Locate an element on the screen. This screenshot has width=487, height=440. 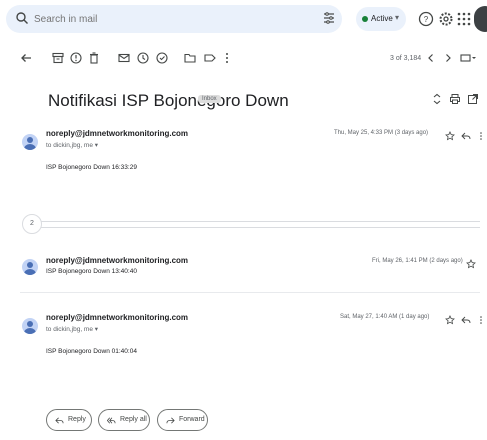
account-avatar is located at coordinates (480, 19).